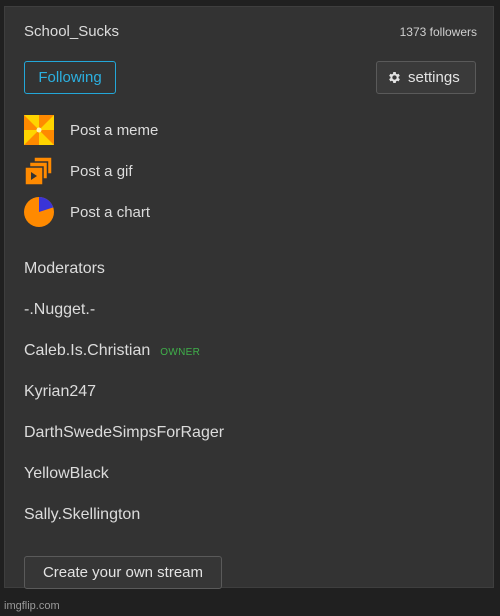 The height and width of the screenshot is (616, 500). I want to click on owner-badge: OWNER, so click(180, 352).